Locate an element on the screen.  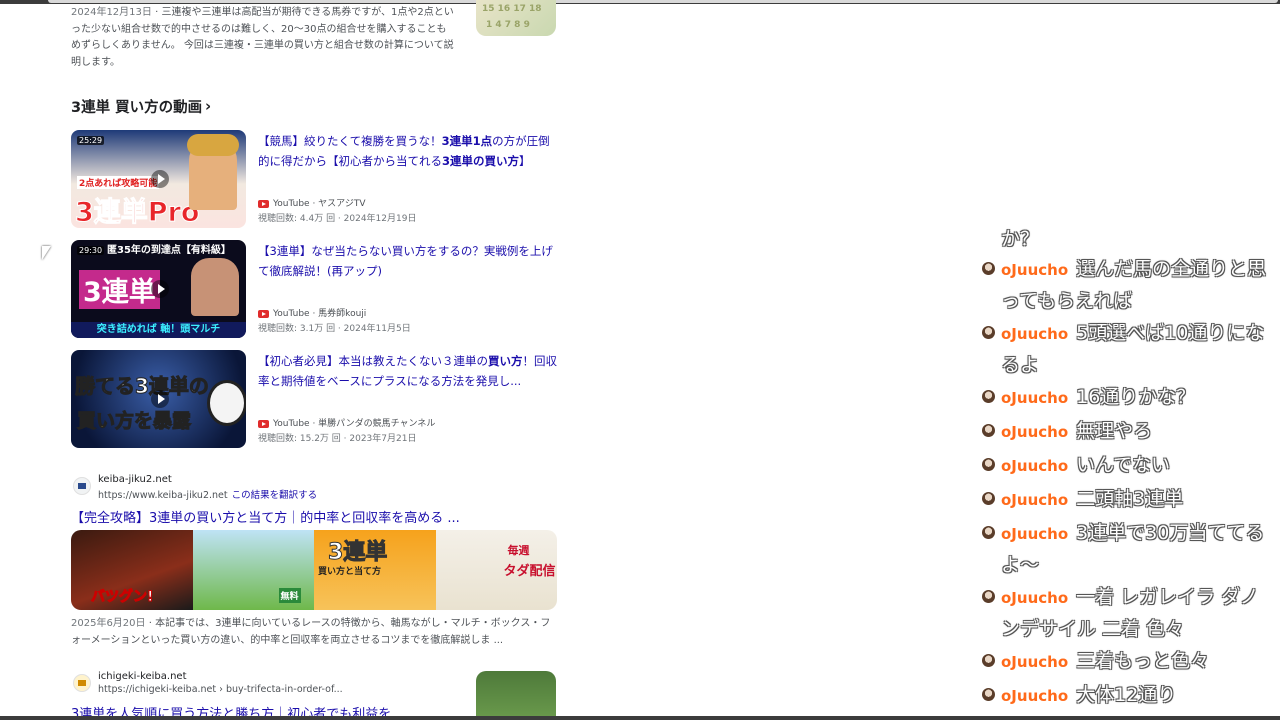
chat-message-line: ってもらえれば is located at coordinates (1066, 301).